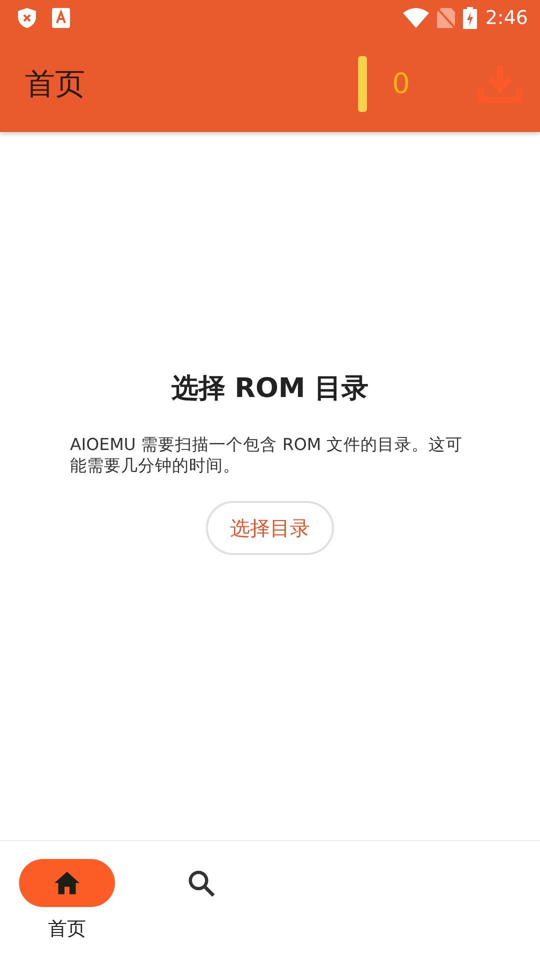 This screenshot has height=960, width=540. What do you see at coordinates (267, 455) in the screenshot?
I see `empty-state-message: AIOEMU 需要扫描一个包含 ROM 文件的目录。这可能需要几分钟的时间。` at bounding box center [267, 455].